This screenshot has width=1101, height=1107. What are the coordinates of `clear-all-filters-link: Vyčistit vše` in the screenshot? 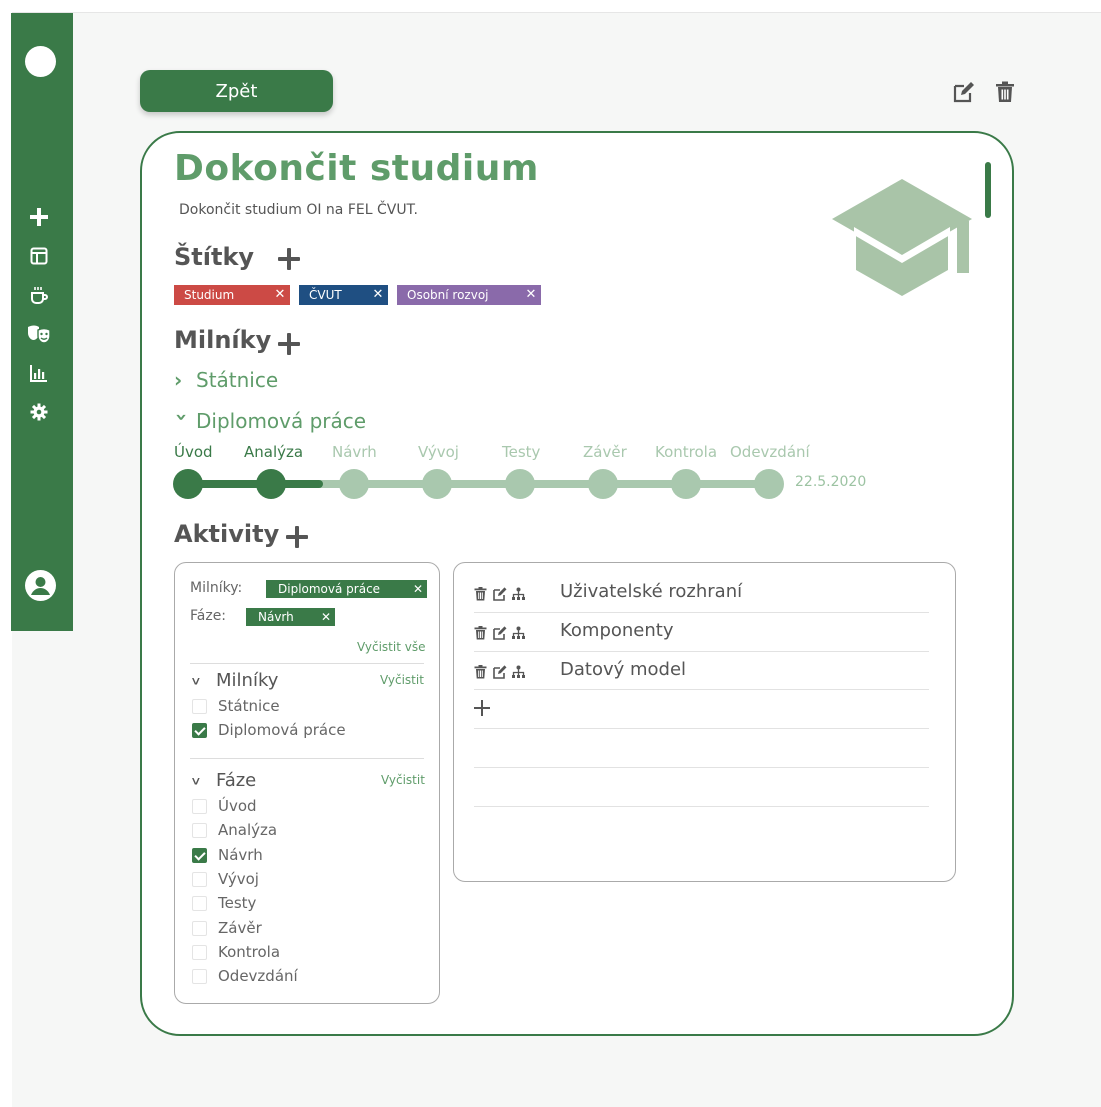 It's located at (391, 647).